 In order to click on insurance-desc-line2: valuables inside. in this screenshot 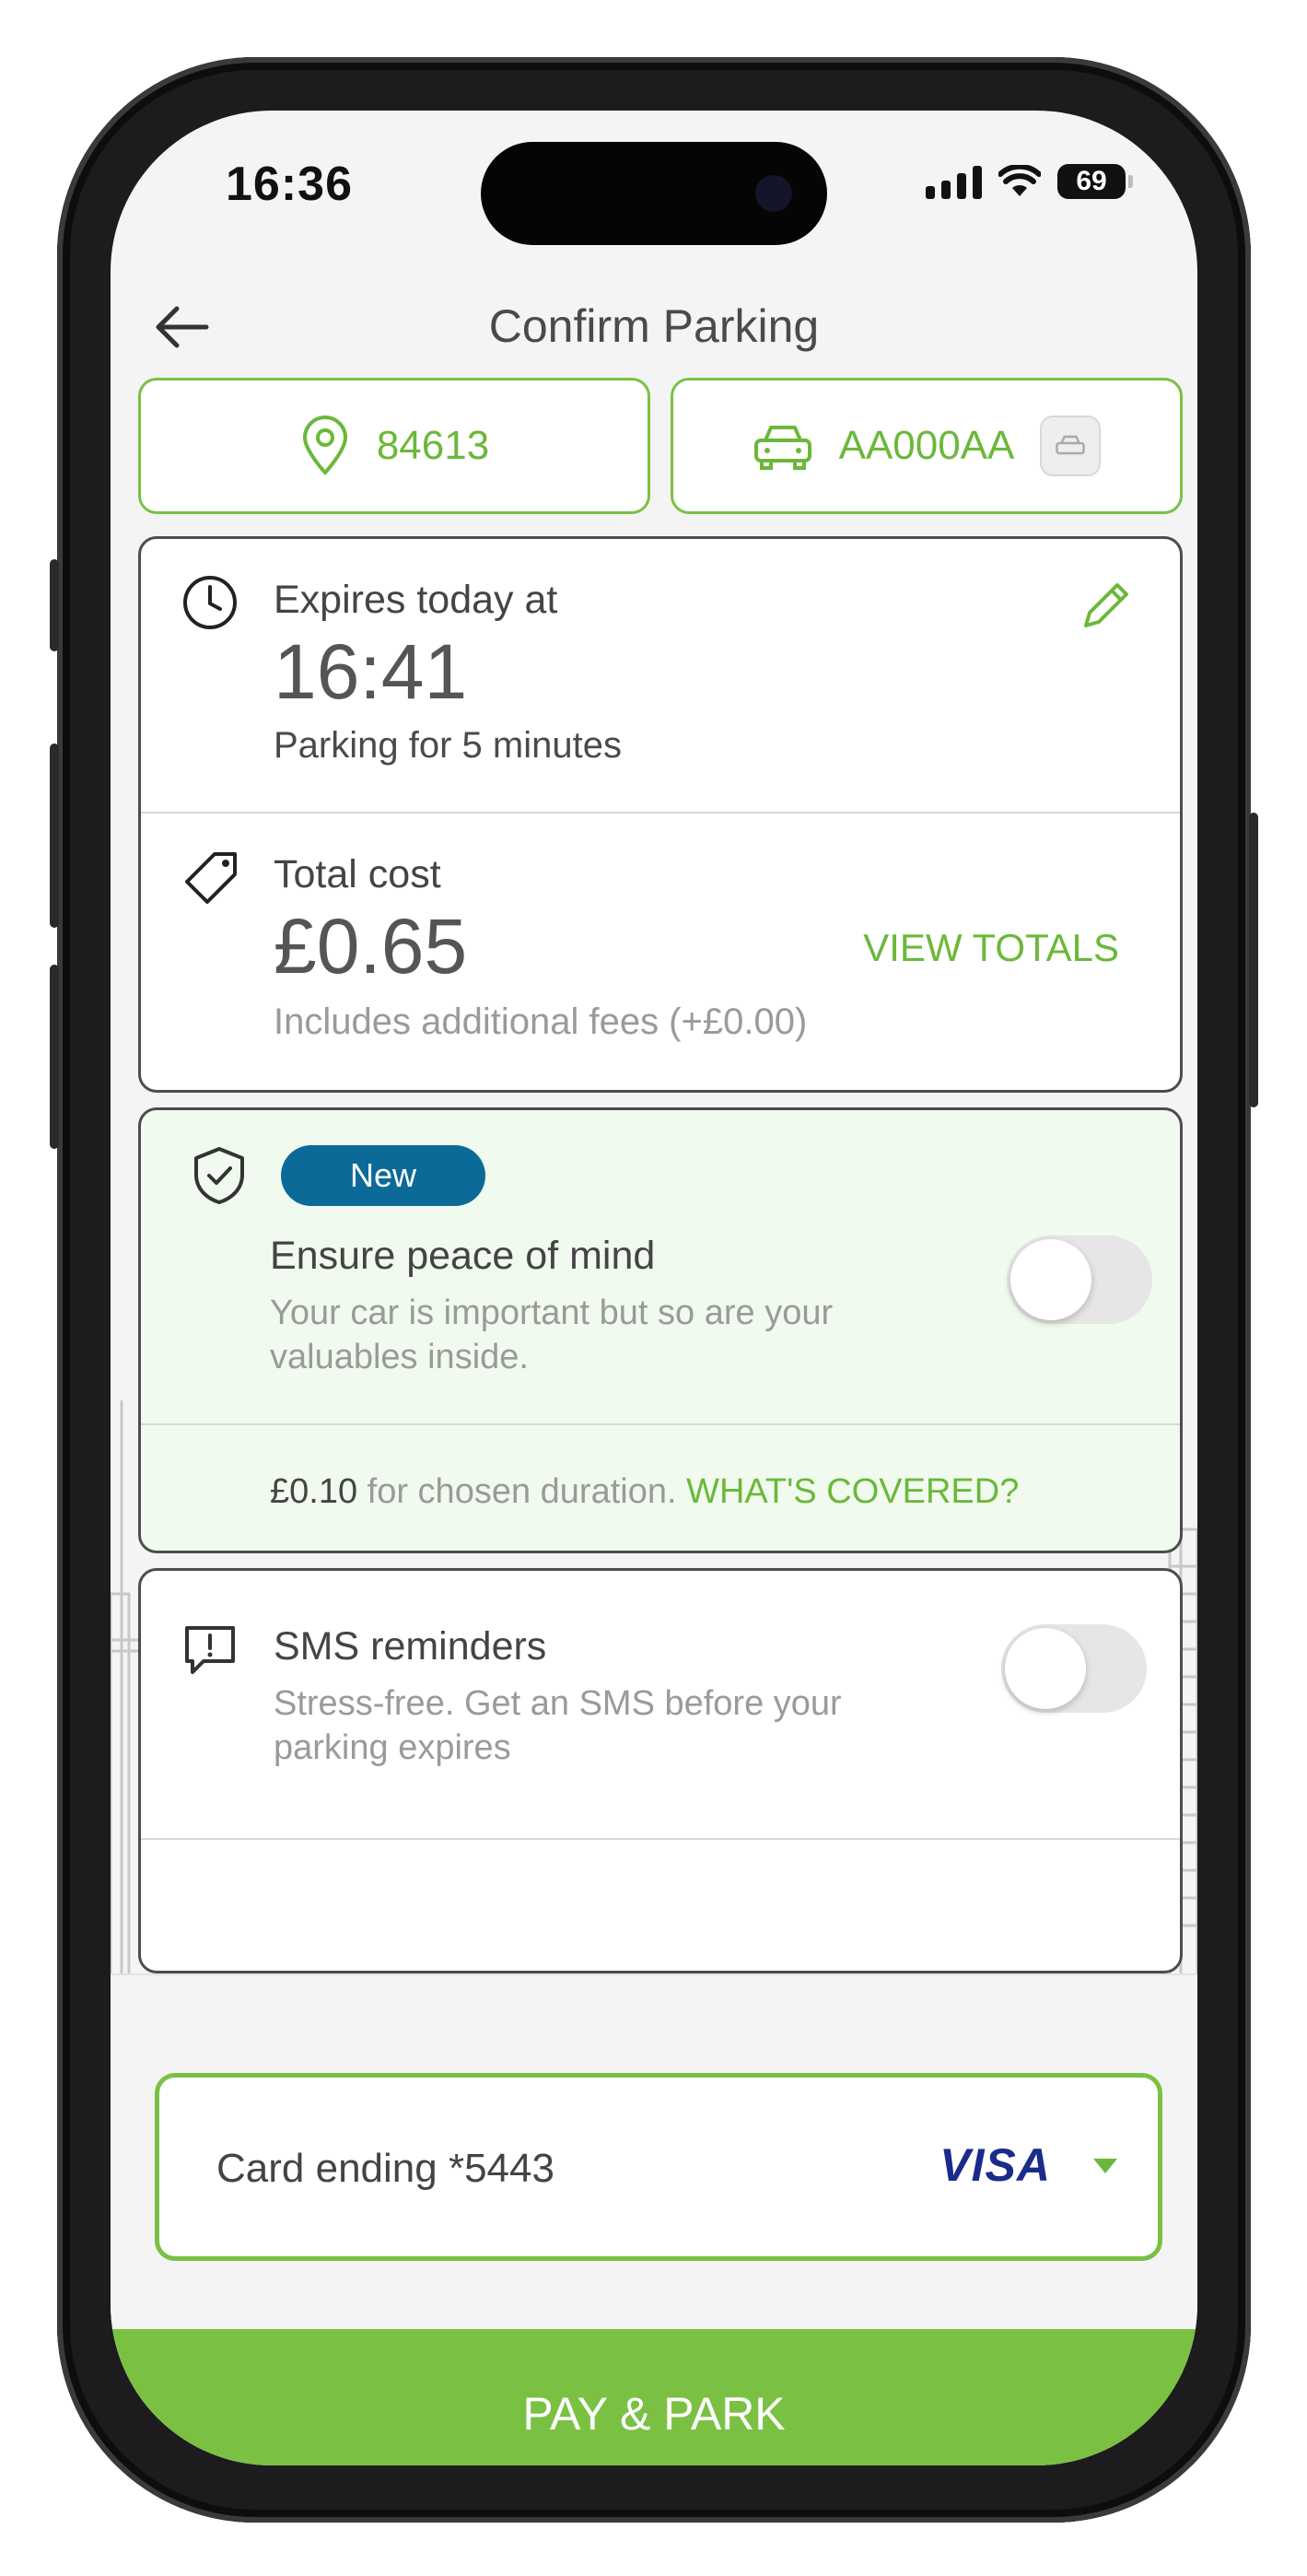, I will do `click(400, 1357)`.